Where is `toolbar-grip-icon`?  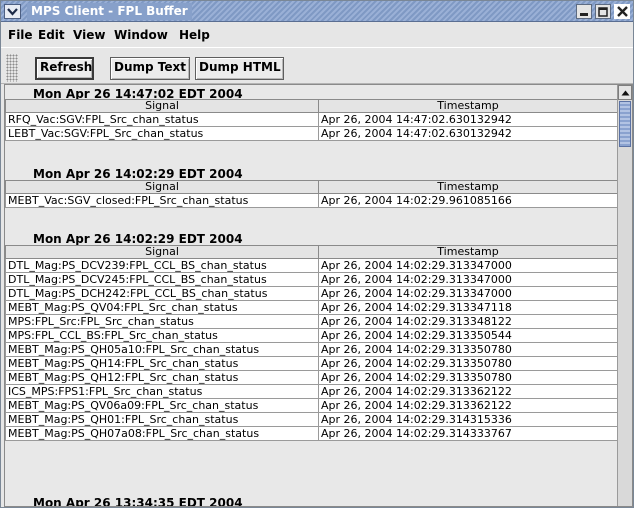
toolbar-grip-icon is located at coordinates (12, 68).